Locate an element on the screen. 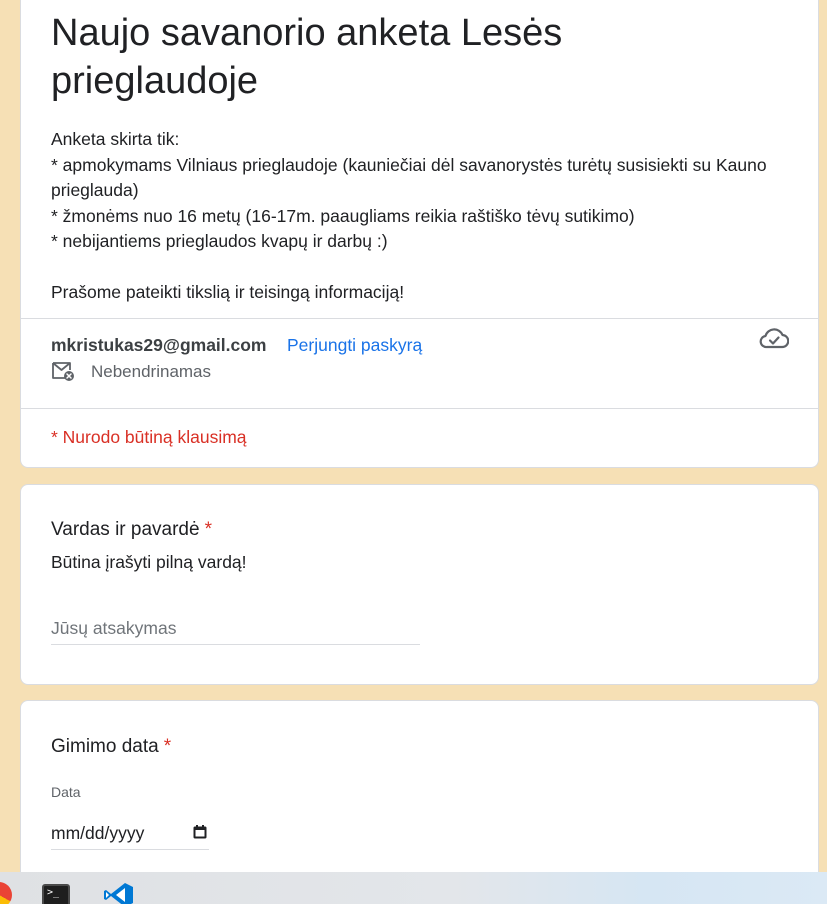 The width and height of the screenshot is (827, 904). mail-off-icon is located at coordinates (63, 371).